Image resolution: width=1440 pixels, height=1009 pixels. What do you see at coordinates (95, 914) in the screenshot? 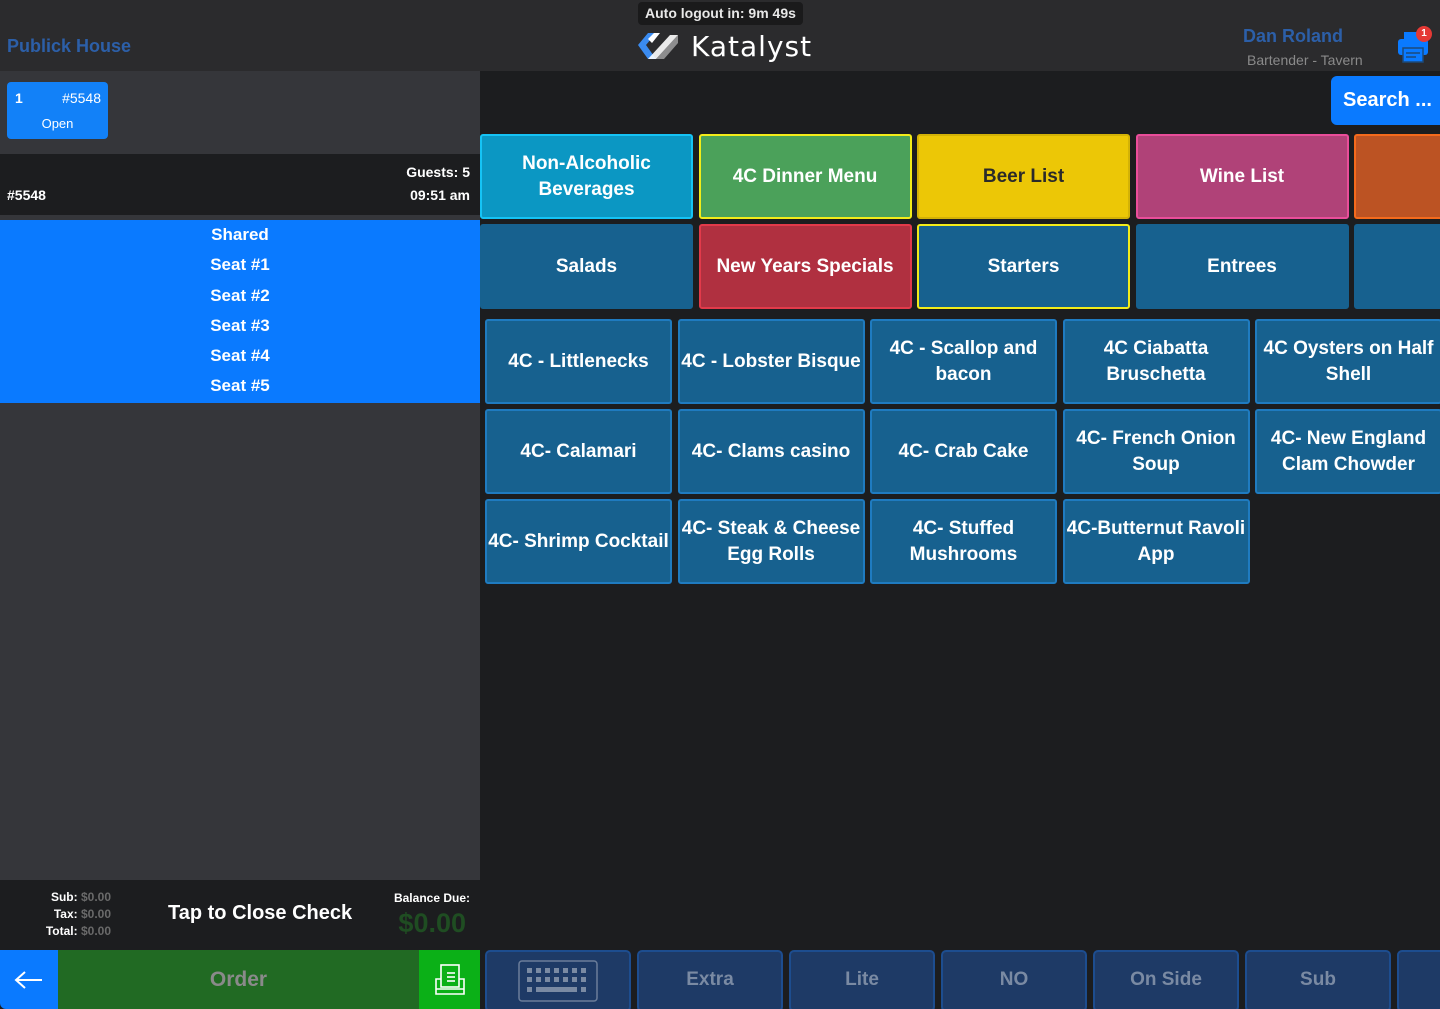
I see `tax-value: $0.00` at bounding box center [95, 914].